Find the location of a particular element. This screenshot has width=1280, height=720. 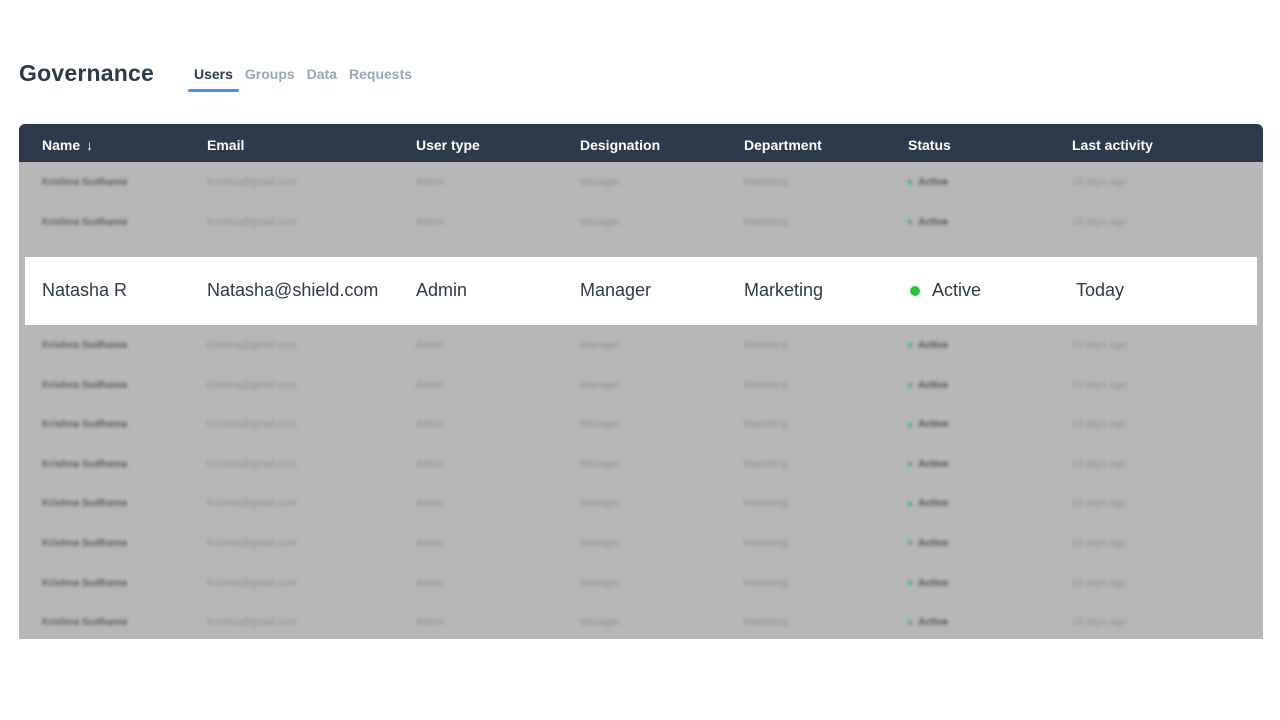

tab-groups: Groups is located at coordinates (270, 79).